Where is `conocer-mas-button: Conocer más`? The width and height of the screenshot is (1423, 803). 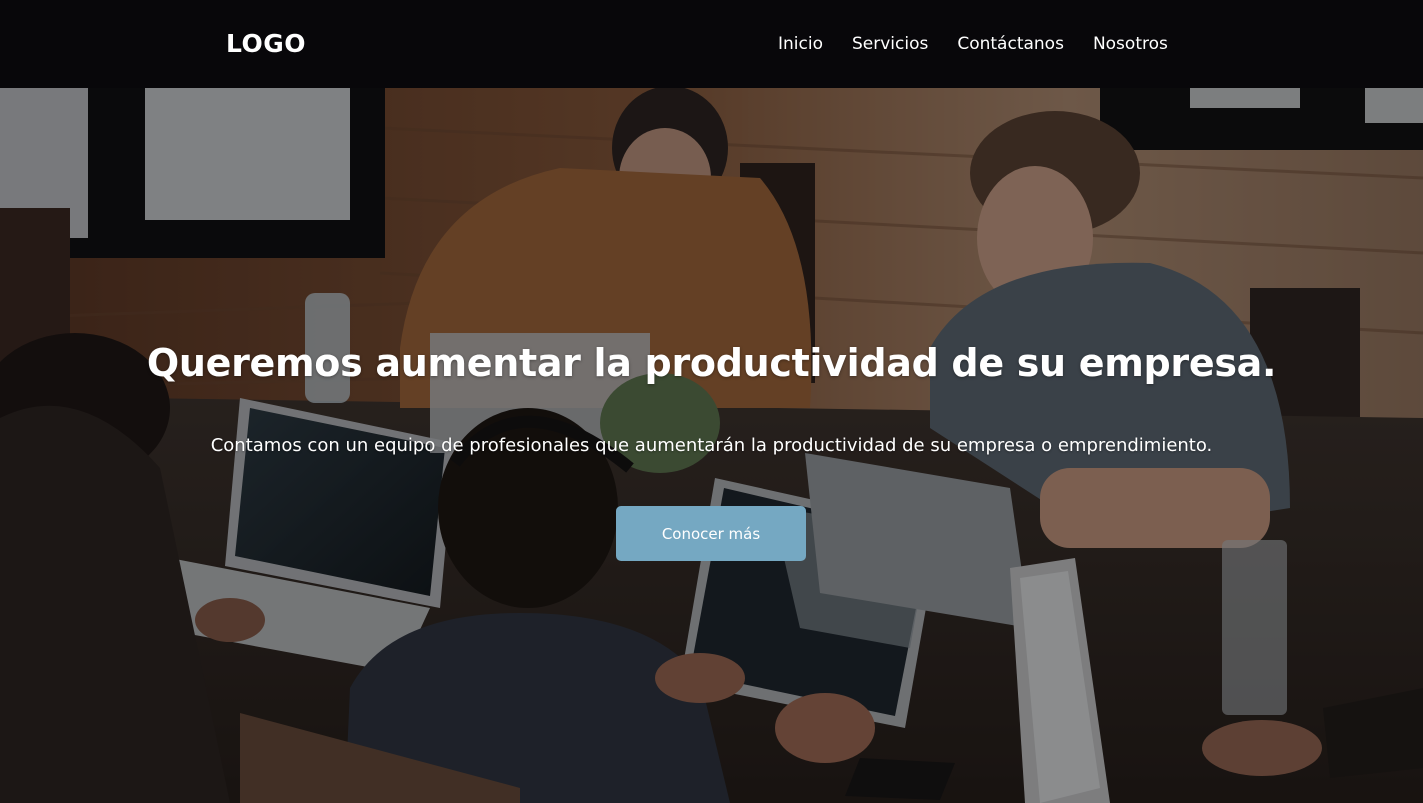 conocer-mas-button: Conocer más is located at coordinates (711, 533).